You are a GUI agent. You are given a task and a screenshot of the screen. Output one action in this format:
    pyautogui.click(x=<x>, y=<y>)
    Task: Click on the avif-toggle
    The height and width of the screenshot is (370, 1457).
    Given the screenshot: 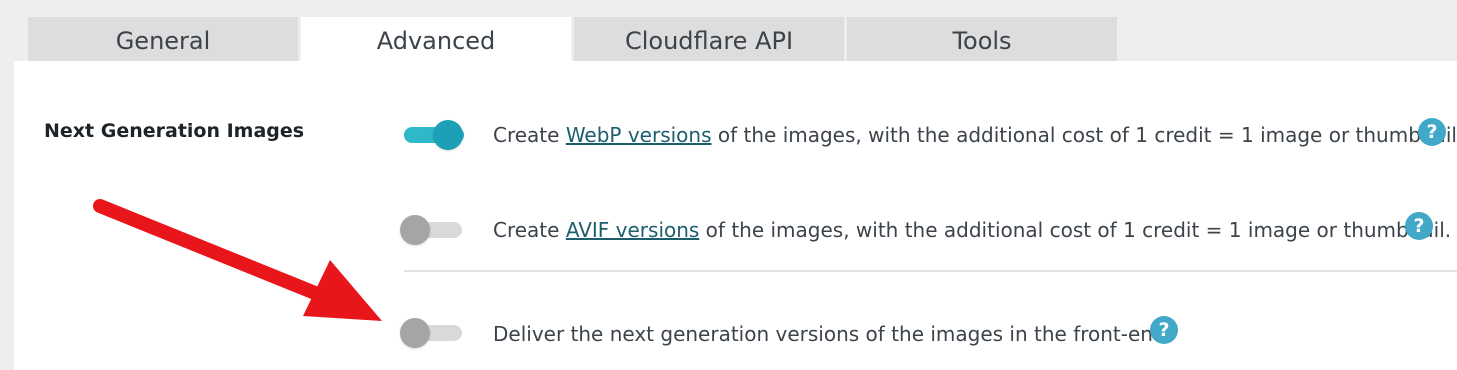 What is the action you would take?
    pyautogui.click(x=432, y=230)
    